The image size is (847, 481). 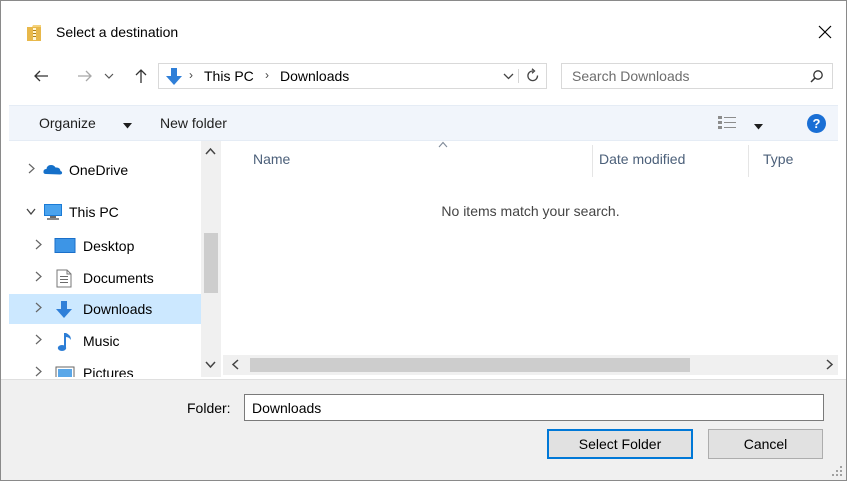 What do you see at coordinates (352, 76) in the screenshot?
I see `address-bar: › This PC › Downloads` at bounding box center [352, 76].